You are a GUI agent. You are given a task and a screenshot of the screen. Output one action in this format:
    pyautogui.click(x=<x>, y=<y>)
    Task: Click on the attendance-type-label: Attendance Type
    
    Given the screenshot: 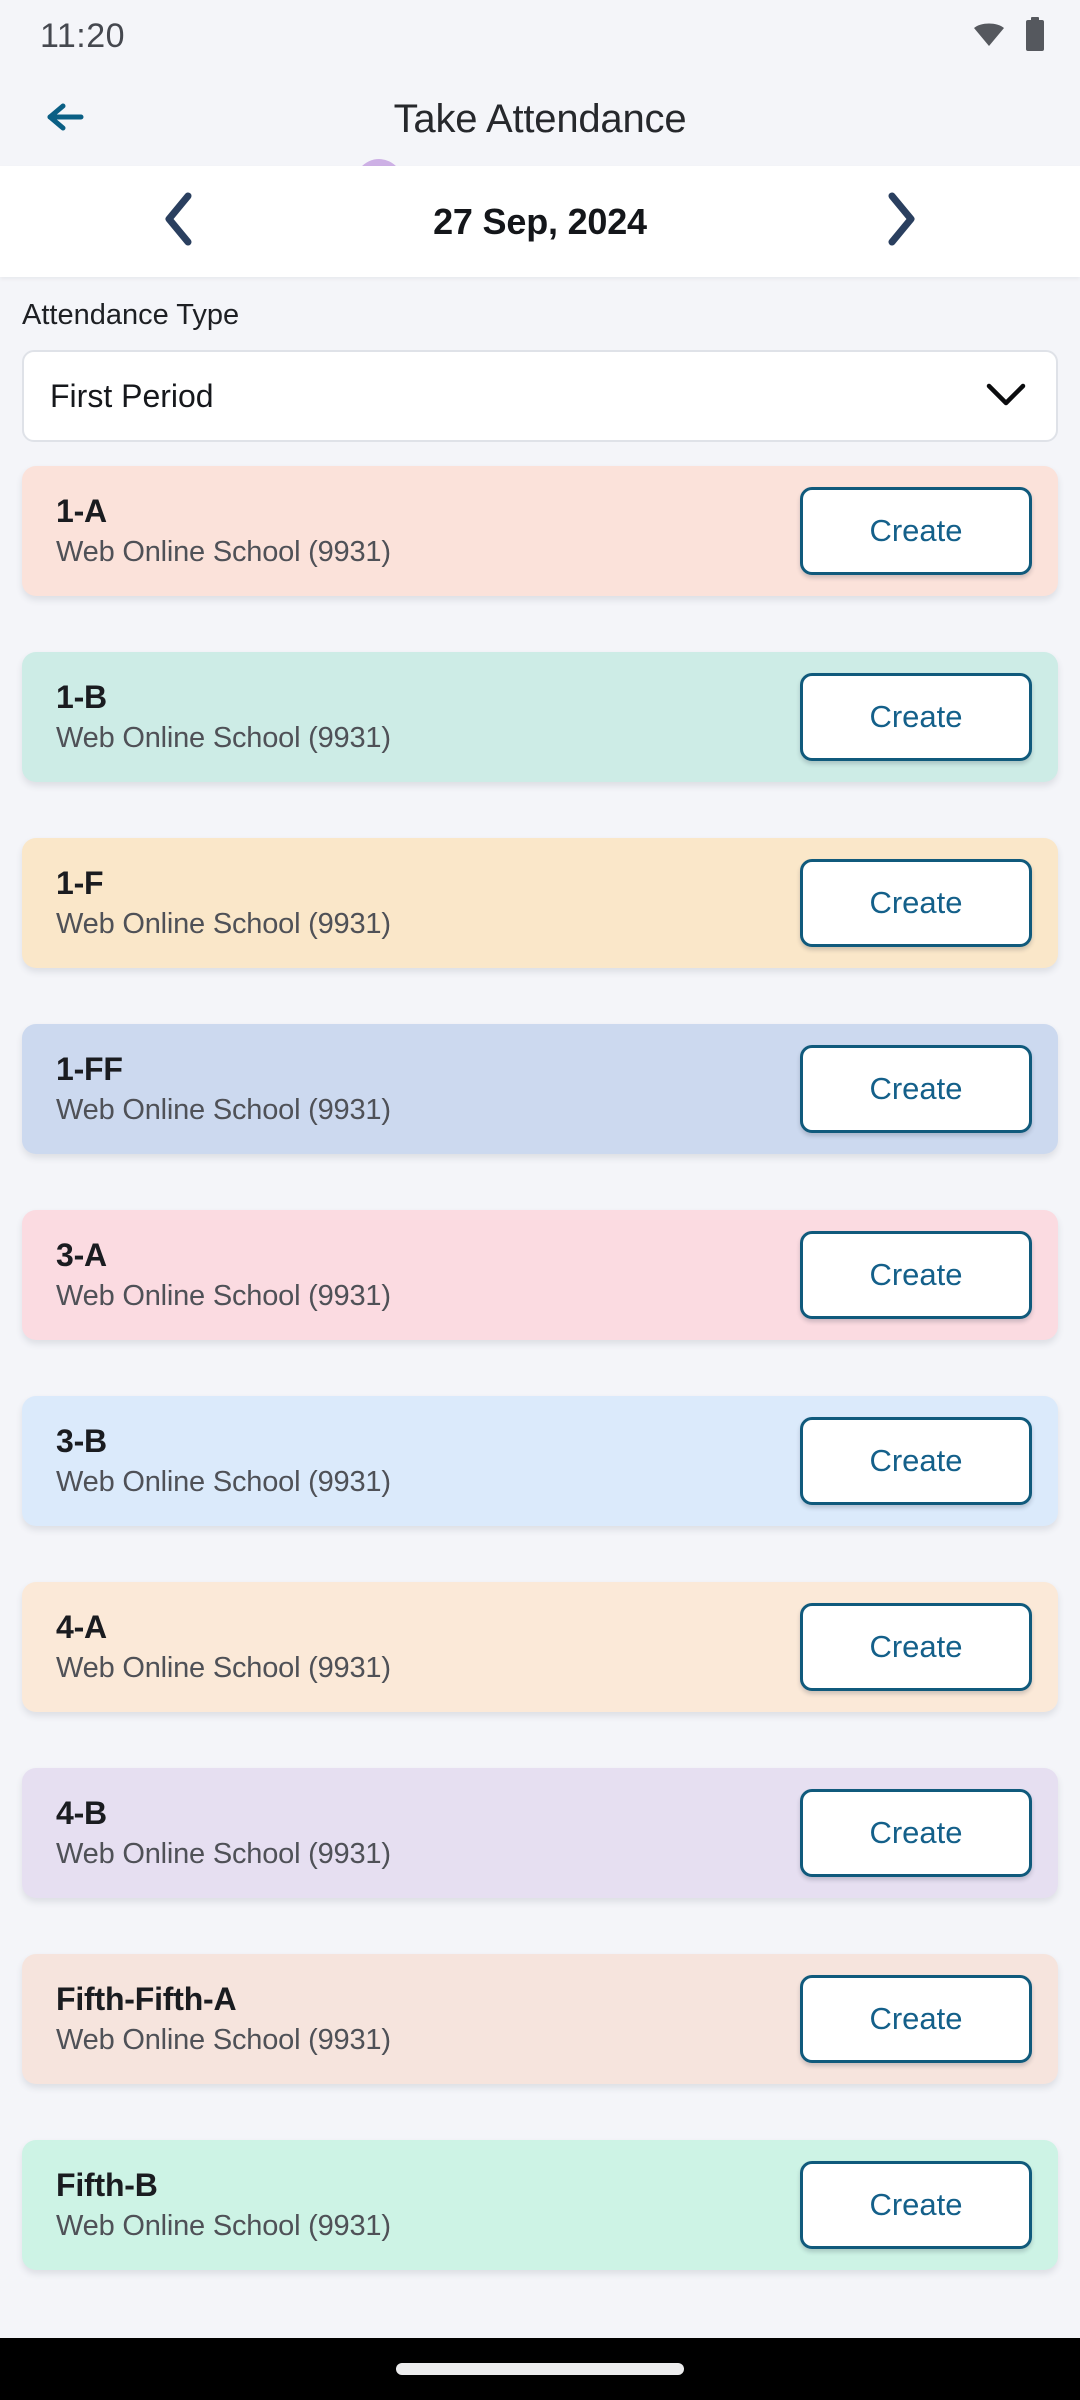 What is the action you would take?
    pyautogui.click(x=131, y=315)
    